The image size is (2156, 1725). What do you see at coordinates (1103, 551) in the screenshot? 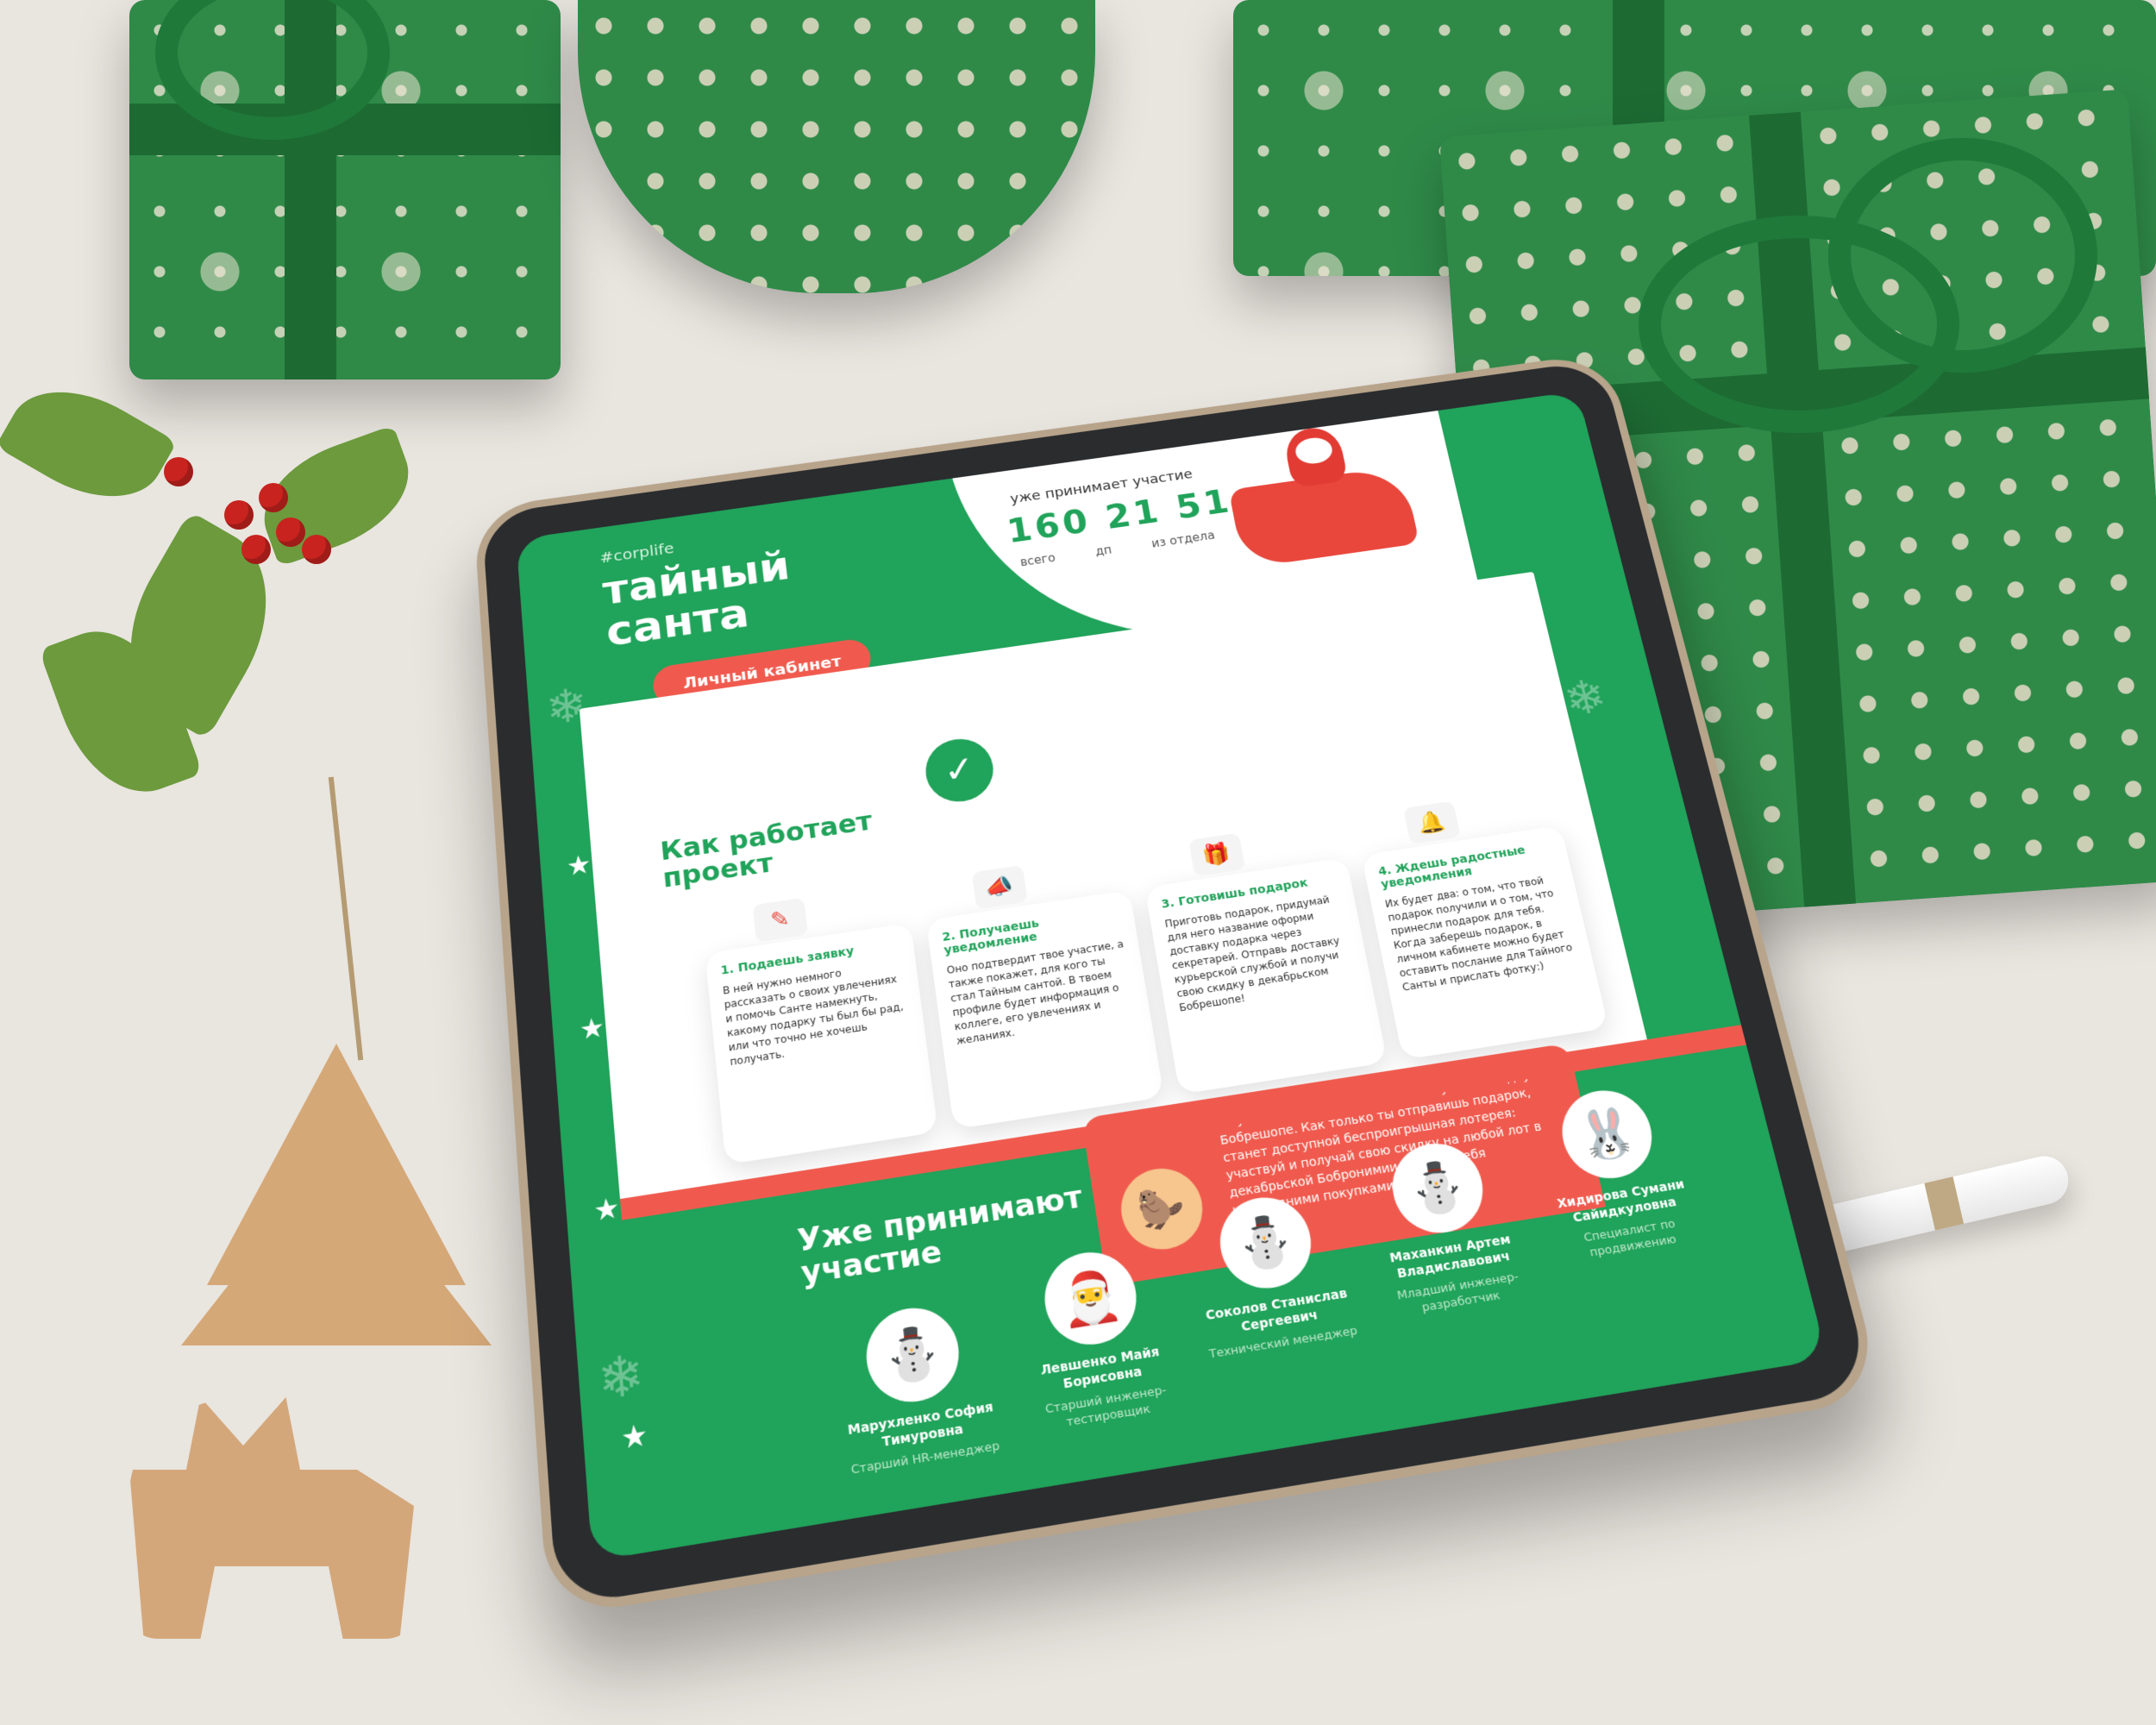
I see `counter-sub-dp: дп` at bounding box center [1103, 551].